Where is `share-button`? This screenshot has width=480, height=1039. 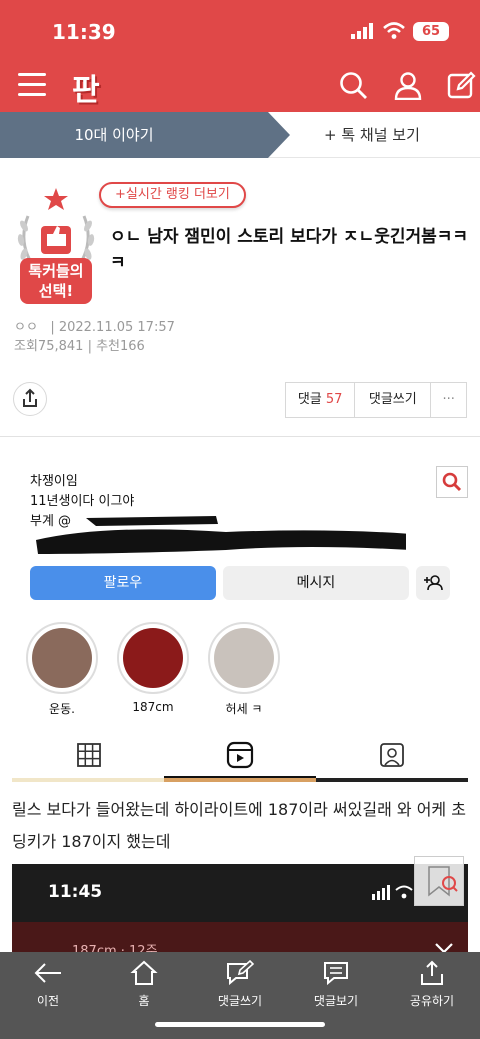 share-button is located at coordinates (30, 399).